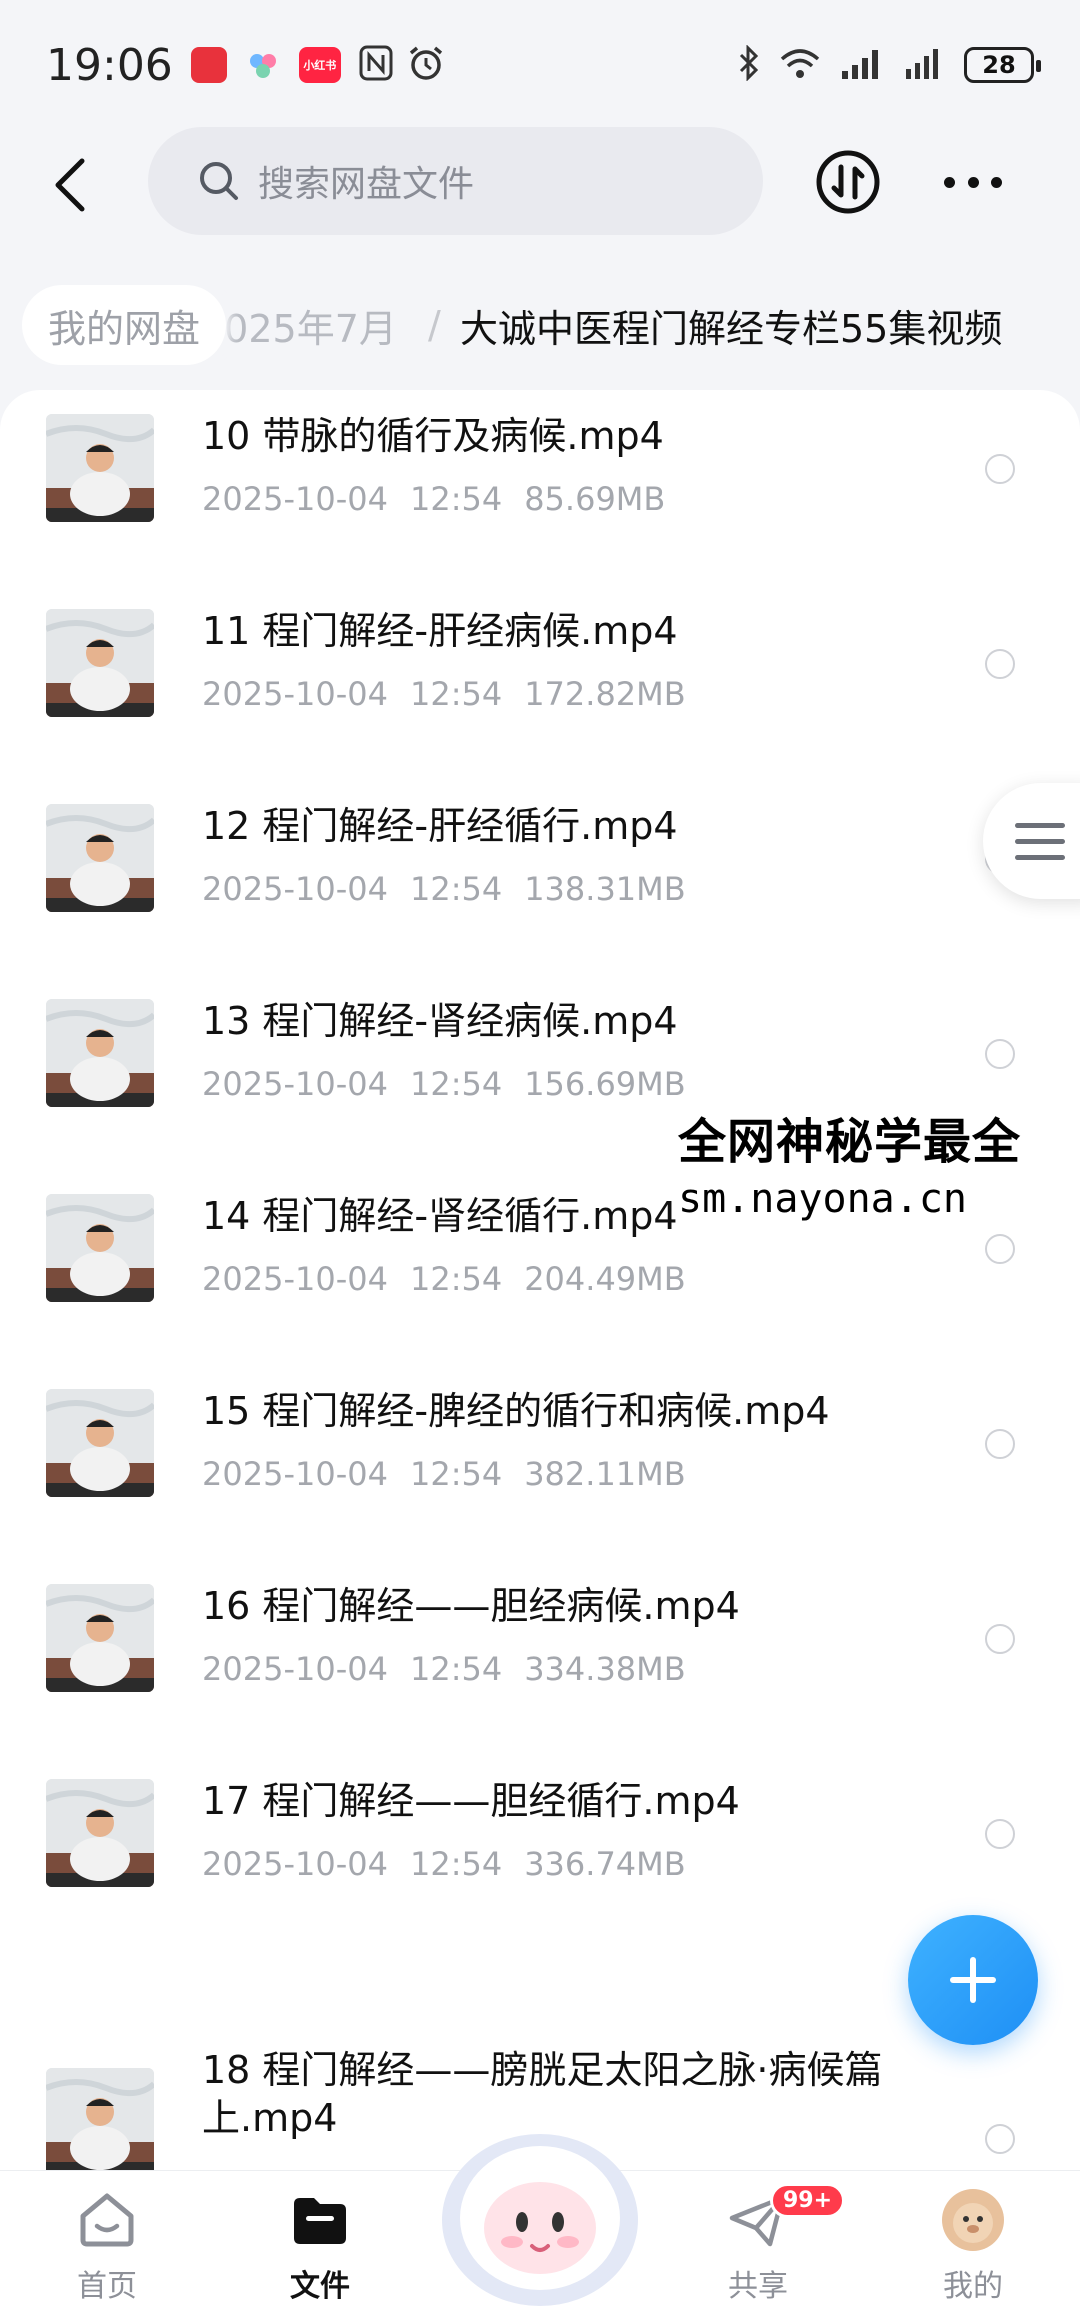  Describe the element at coordinates (208, 65) in the screenshot. I see `app-notification-icon` at that location.